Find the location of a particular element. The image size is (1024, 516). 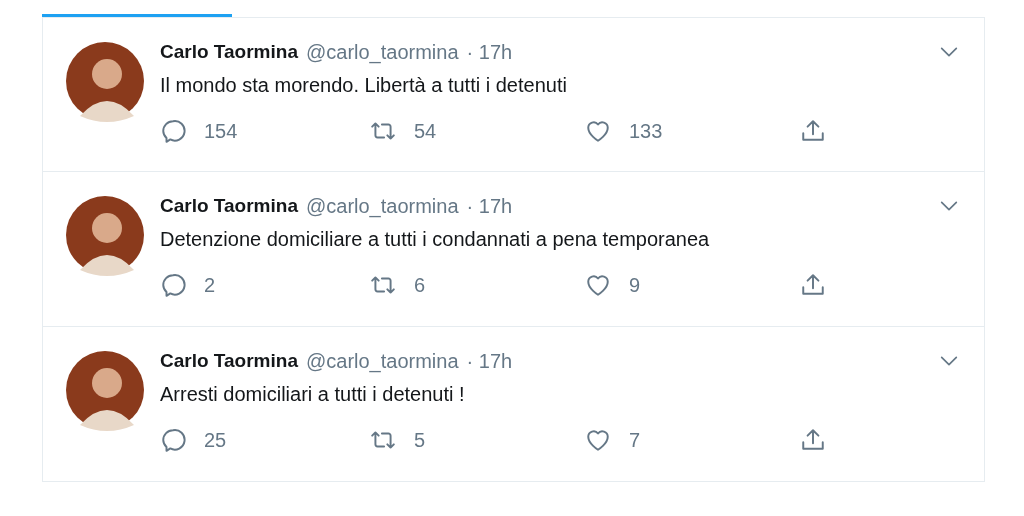

tweet-text: Detenzione domiciliare a tutti i condannati a pena temporanea is located at coordinates (435, 239).